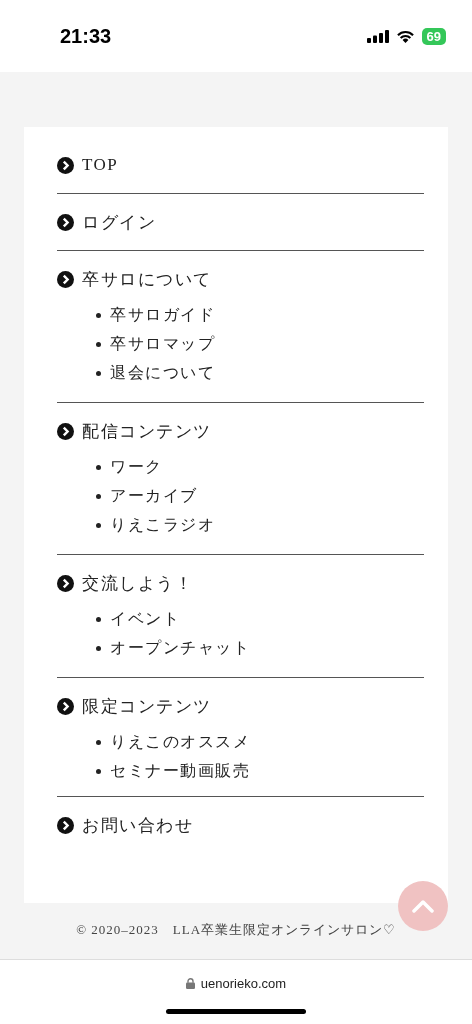 Image resolution: width=472 pixels, height=1024 pixels. Describe the element at coordinates (147, 431) in the screenshot. I see `menu-link: 配信コンテンツ` at that location.